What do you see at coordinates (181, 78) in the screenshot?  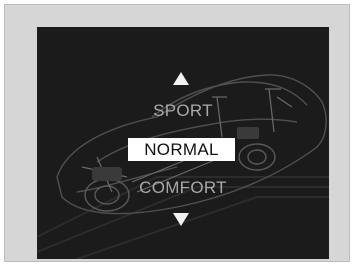 I see `up-triangle-arrow-icon` at bounding box center [181, 78].